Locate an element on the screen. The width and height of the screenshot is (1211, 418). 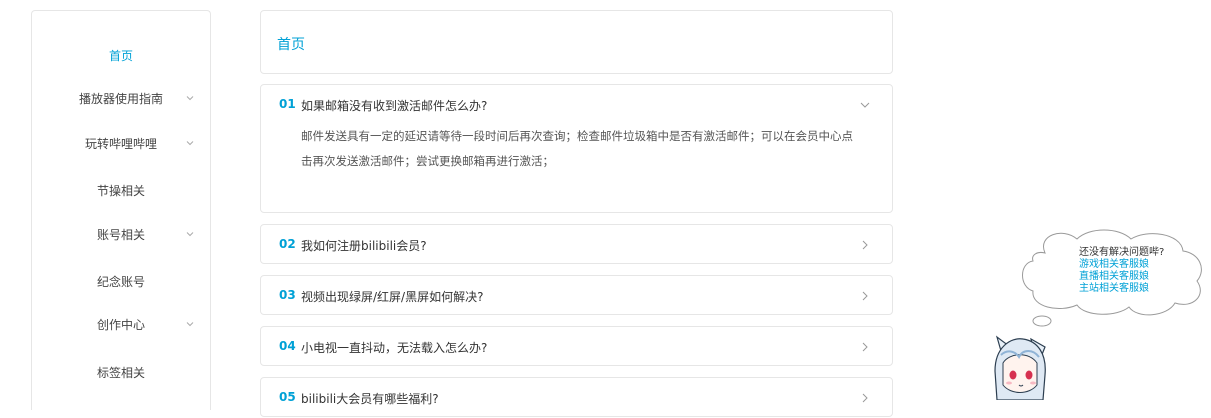
faq-question-row: 03 视频出现绿屏/红屏/黑屏如何解决? is located at coordinates (576, 296).